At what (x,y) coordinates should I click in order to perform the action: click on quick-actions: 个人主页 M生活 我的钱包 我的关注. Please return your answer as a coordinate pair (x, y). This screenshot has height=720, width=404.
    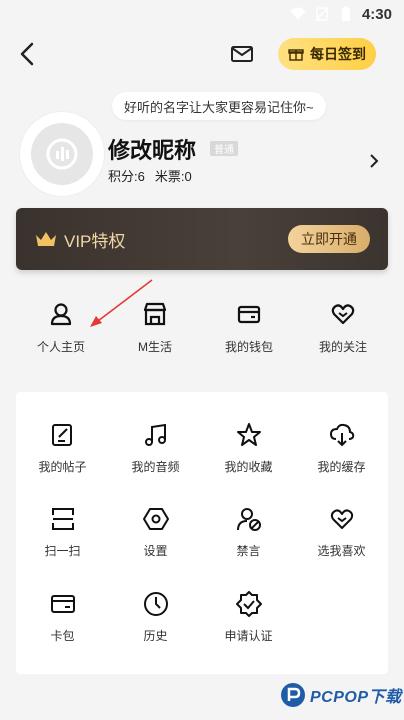
    Looking at the image, I should click on (202, 335).